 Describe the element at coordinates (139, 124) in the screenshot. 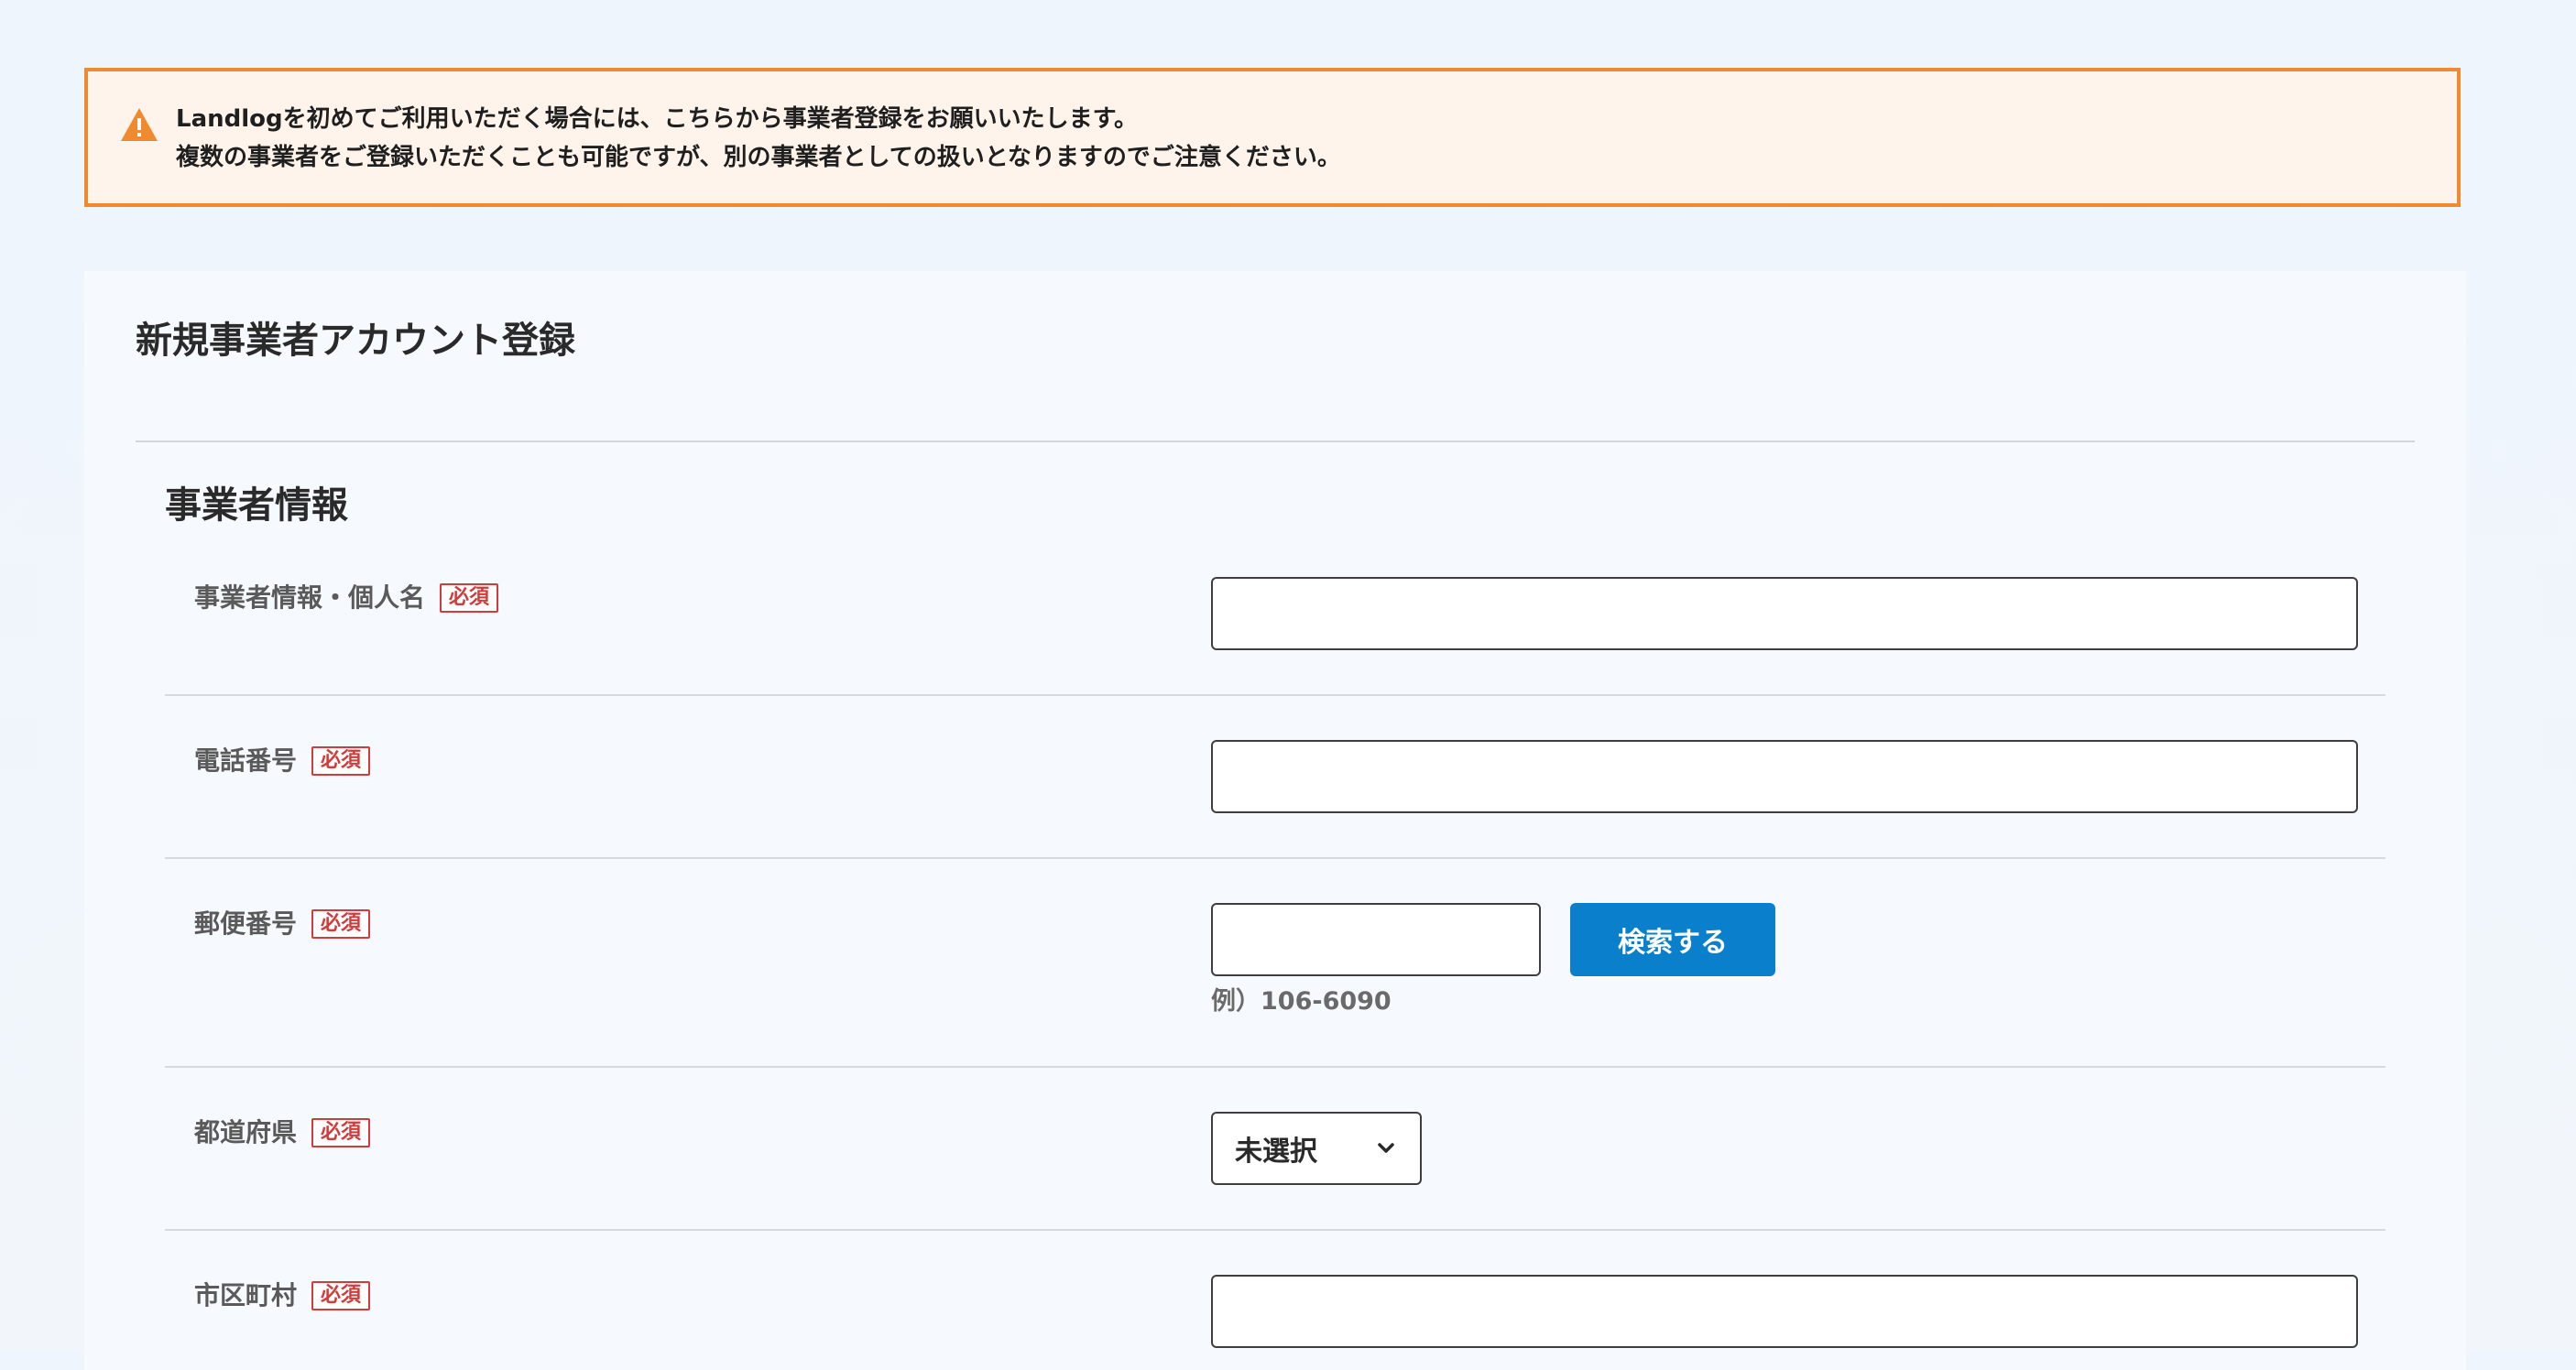

I see `warning-icon` at that location.